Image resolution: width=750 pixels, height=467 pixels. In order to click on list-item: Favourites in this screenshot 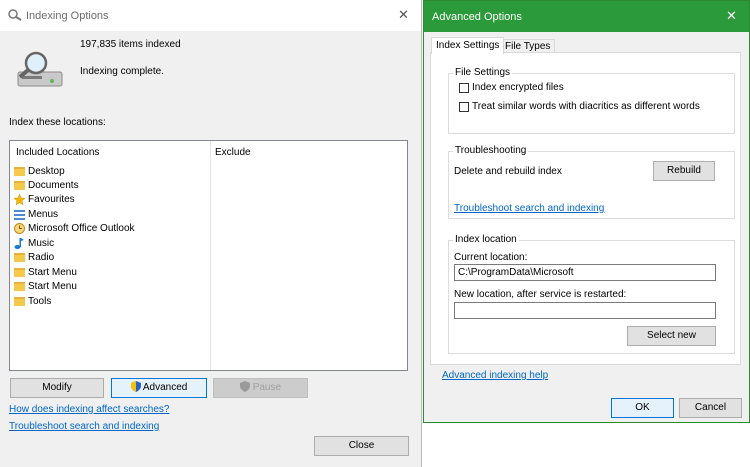, I will do `click(44, 199)`.